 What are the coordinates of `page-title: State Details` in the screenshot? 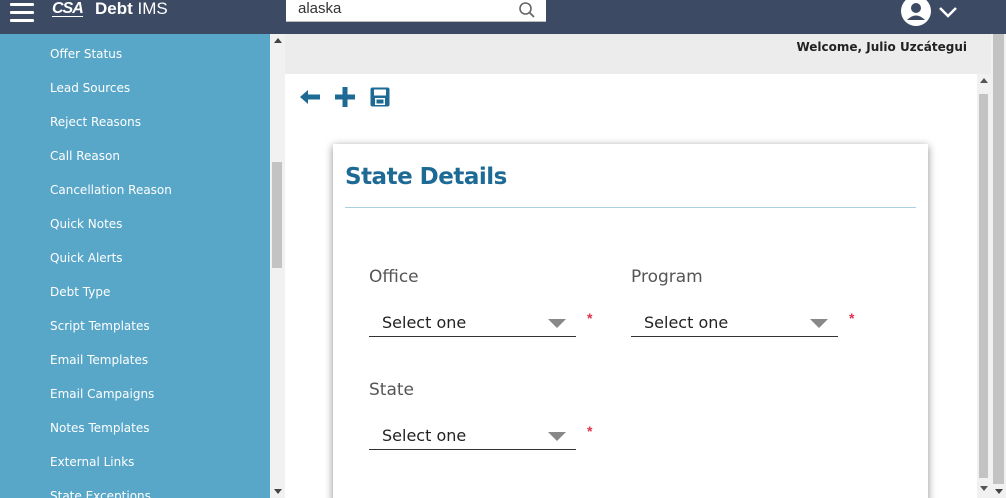 It's located at (426, 177).